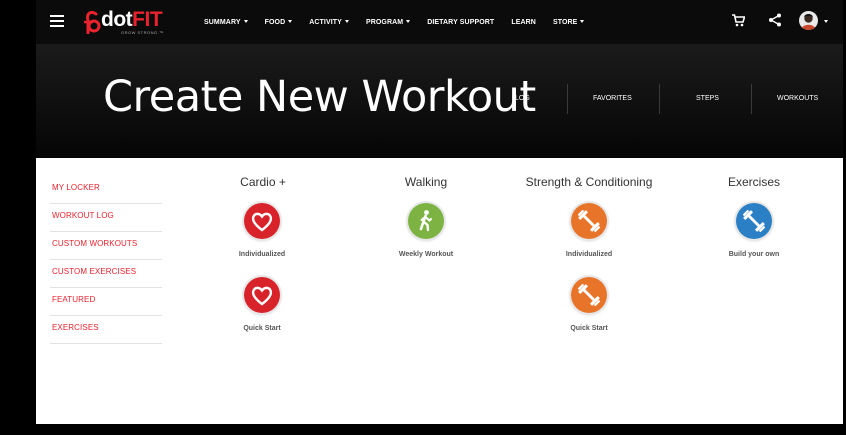 This screenshot has width=846, height=435. I want to click on column-title-exercises: Exercises, so click(754, 182).